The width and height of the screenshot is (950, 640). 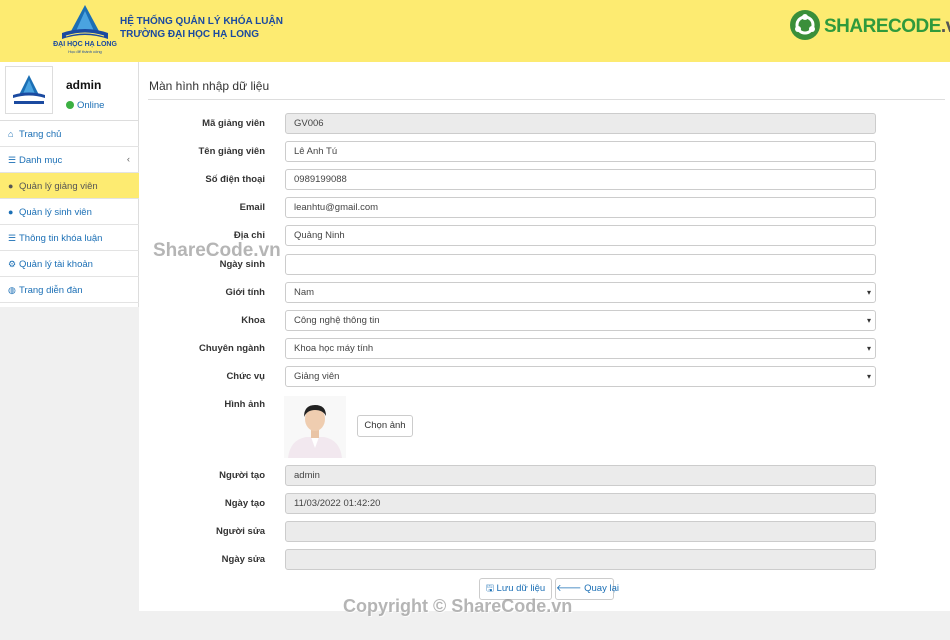 What do you see at coordinates (11, 212) in the screenshot?
I see `users-icon: ●` at bounding box center [11, 212].